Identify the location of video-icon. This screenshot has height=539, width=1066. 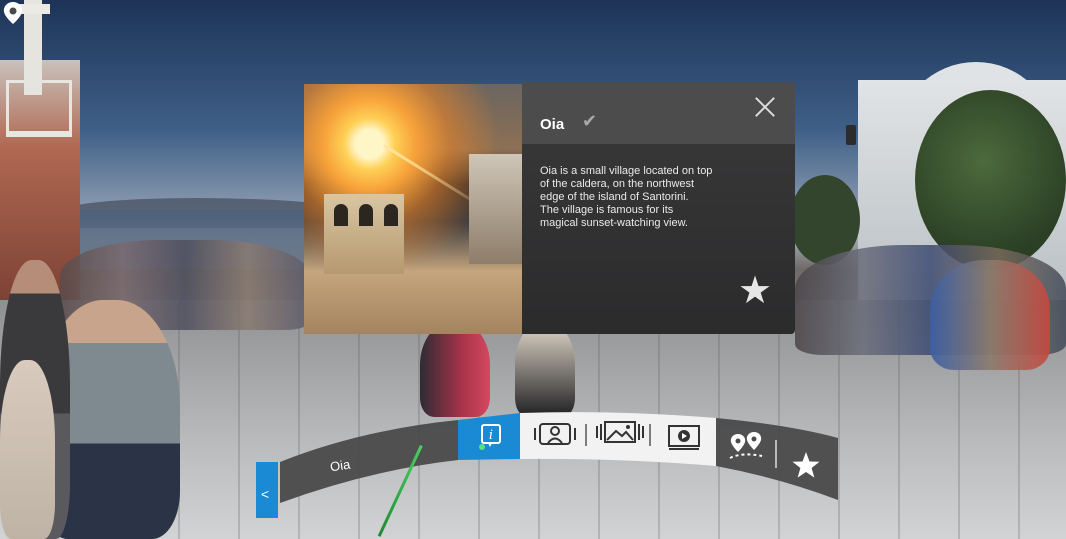
(684, 437).